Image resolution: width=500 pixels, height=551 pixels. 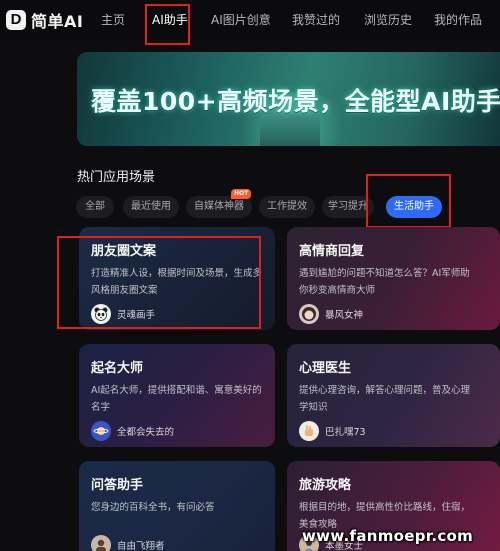 I want to click on banner-title: 覆盖100+高频场景，全能型AI助手, so click(x=295, y=101).